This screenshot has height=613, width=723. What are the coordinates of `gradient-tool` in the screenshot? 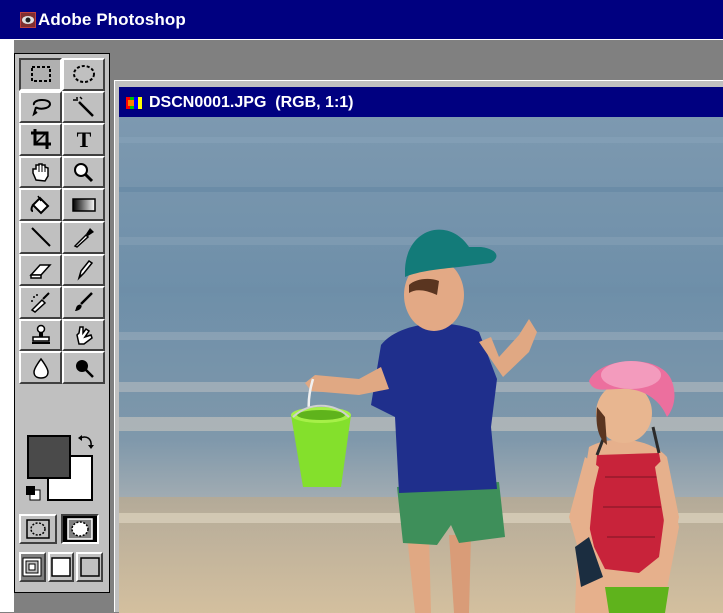 It's located at (83, 204).